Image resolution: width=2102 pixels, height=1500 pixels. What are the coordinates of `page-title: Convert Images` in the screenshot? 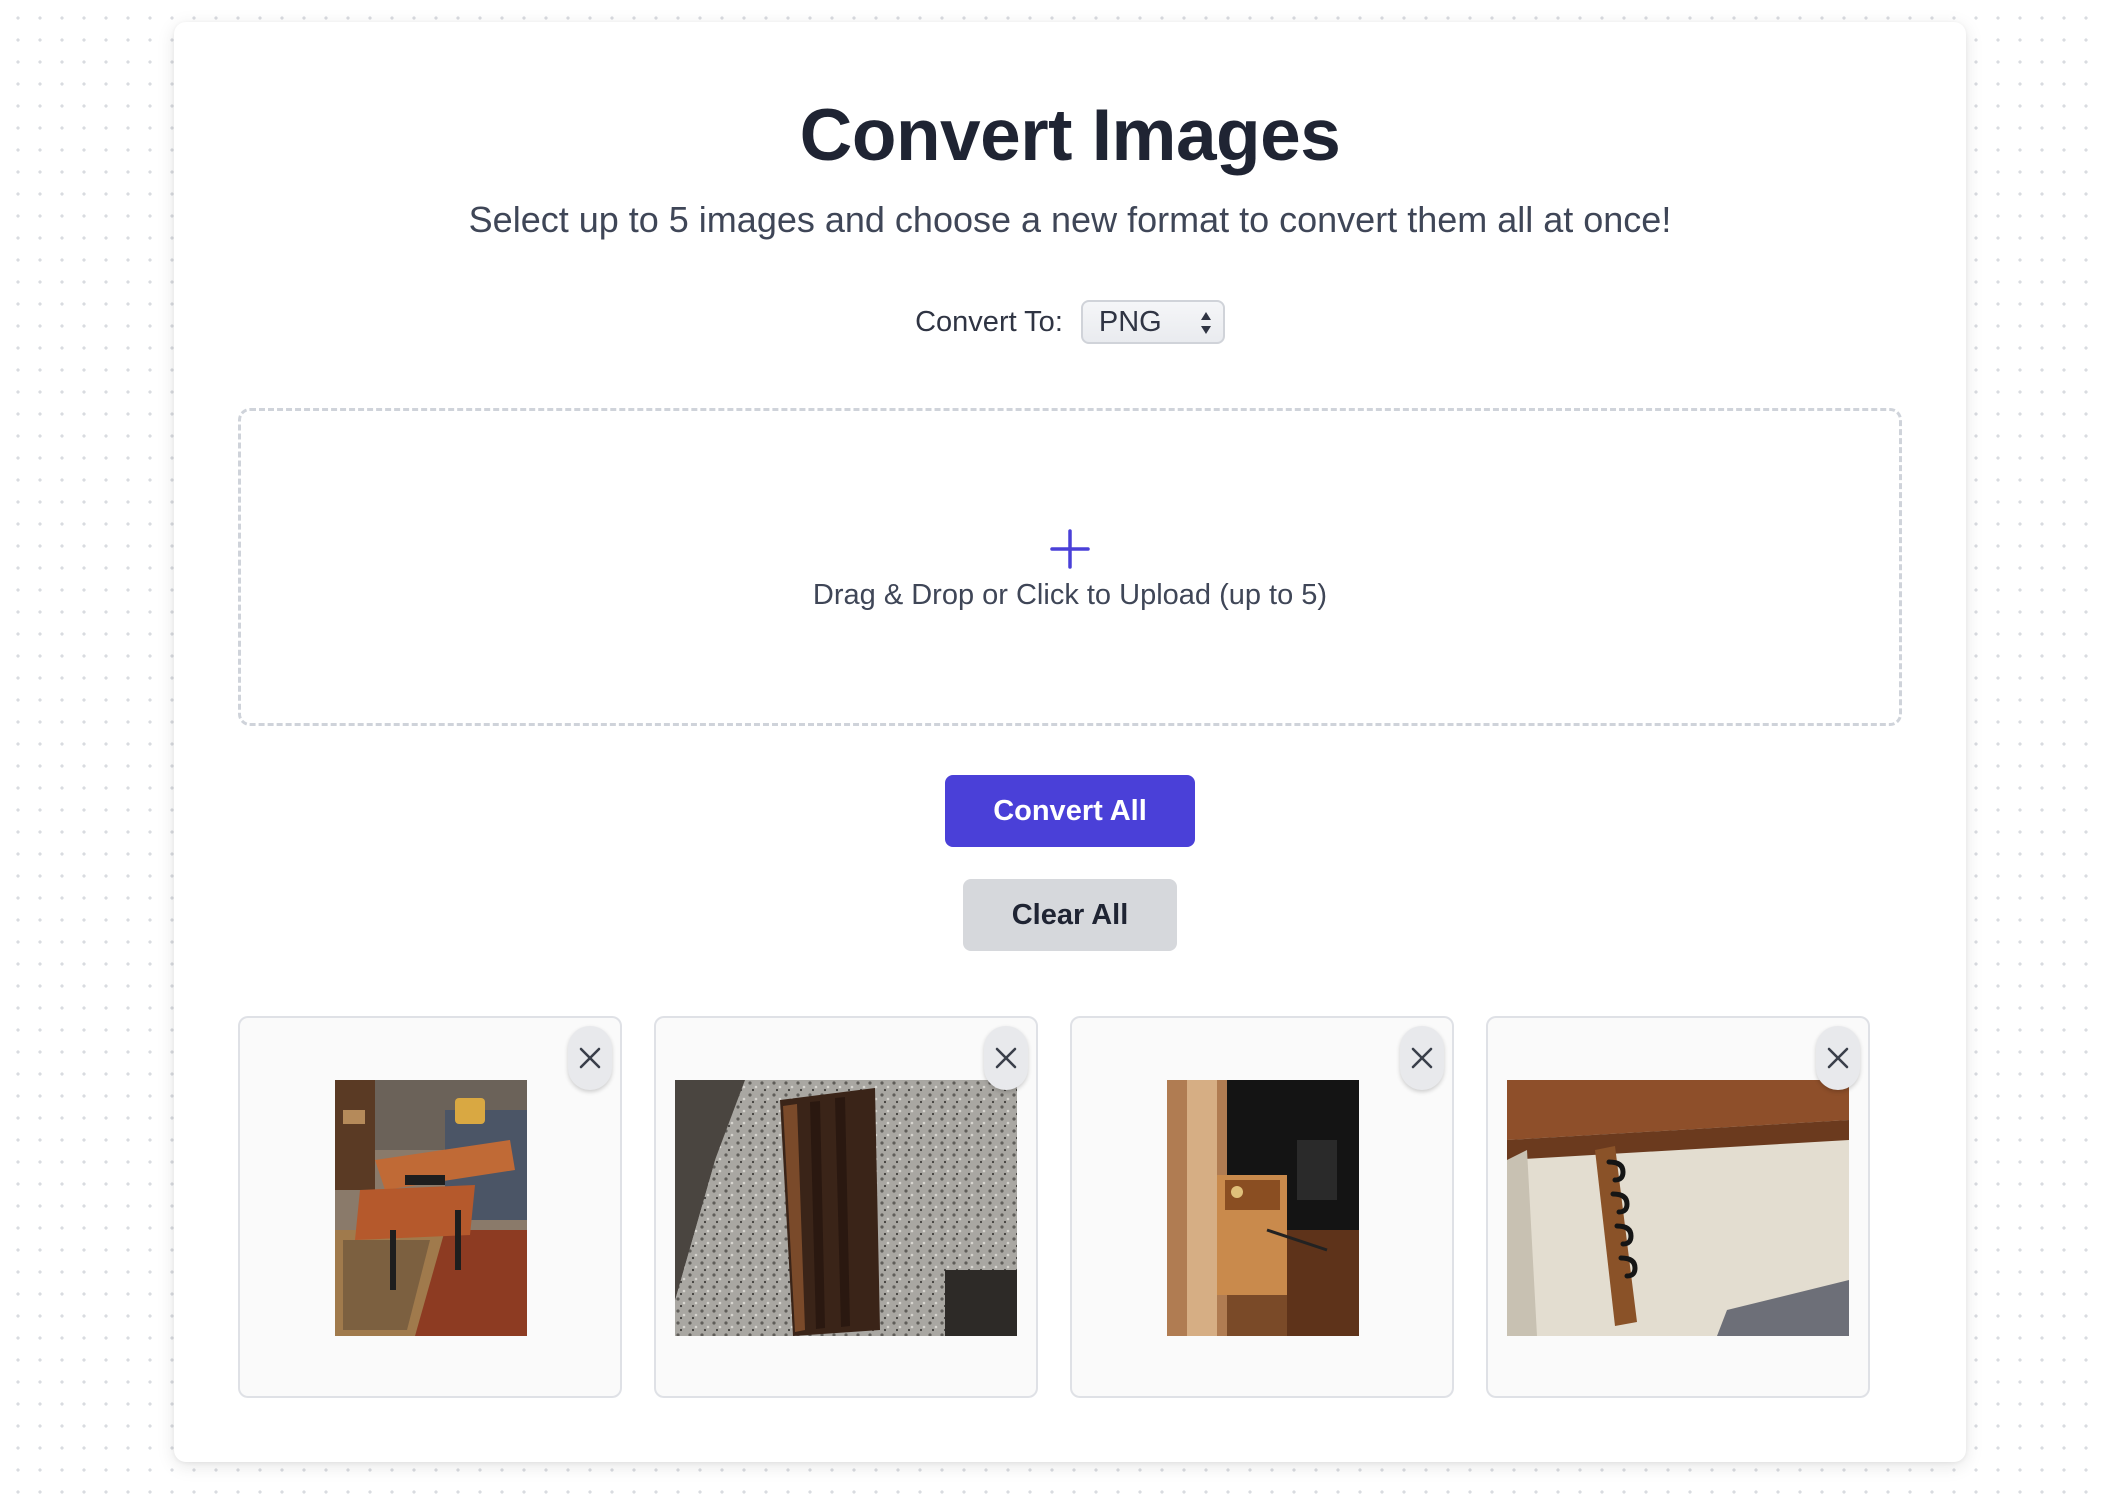 It's located at (1070, 135).